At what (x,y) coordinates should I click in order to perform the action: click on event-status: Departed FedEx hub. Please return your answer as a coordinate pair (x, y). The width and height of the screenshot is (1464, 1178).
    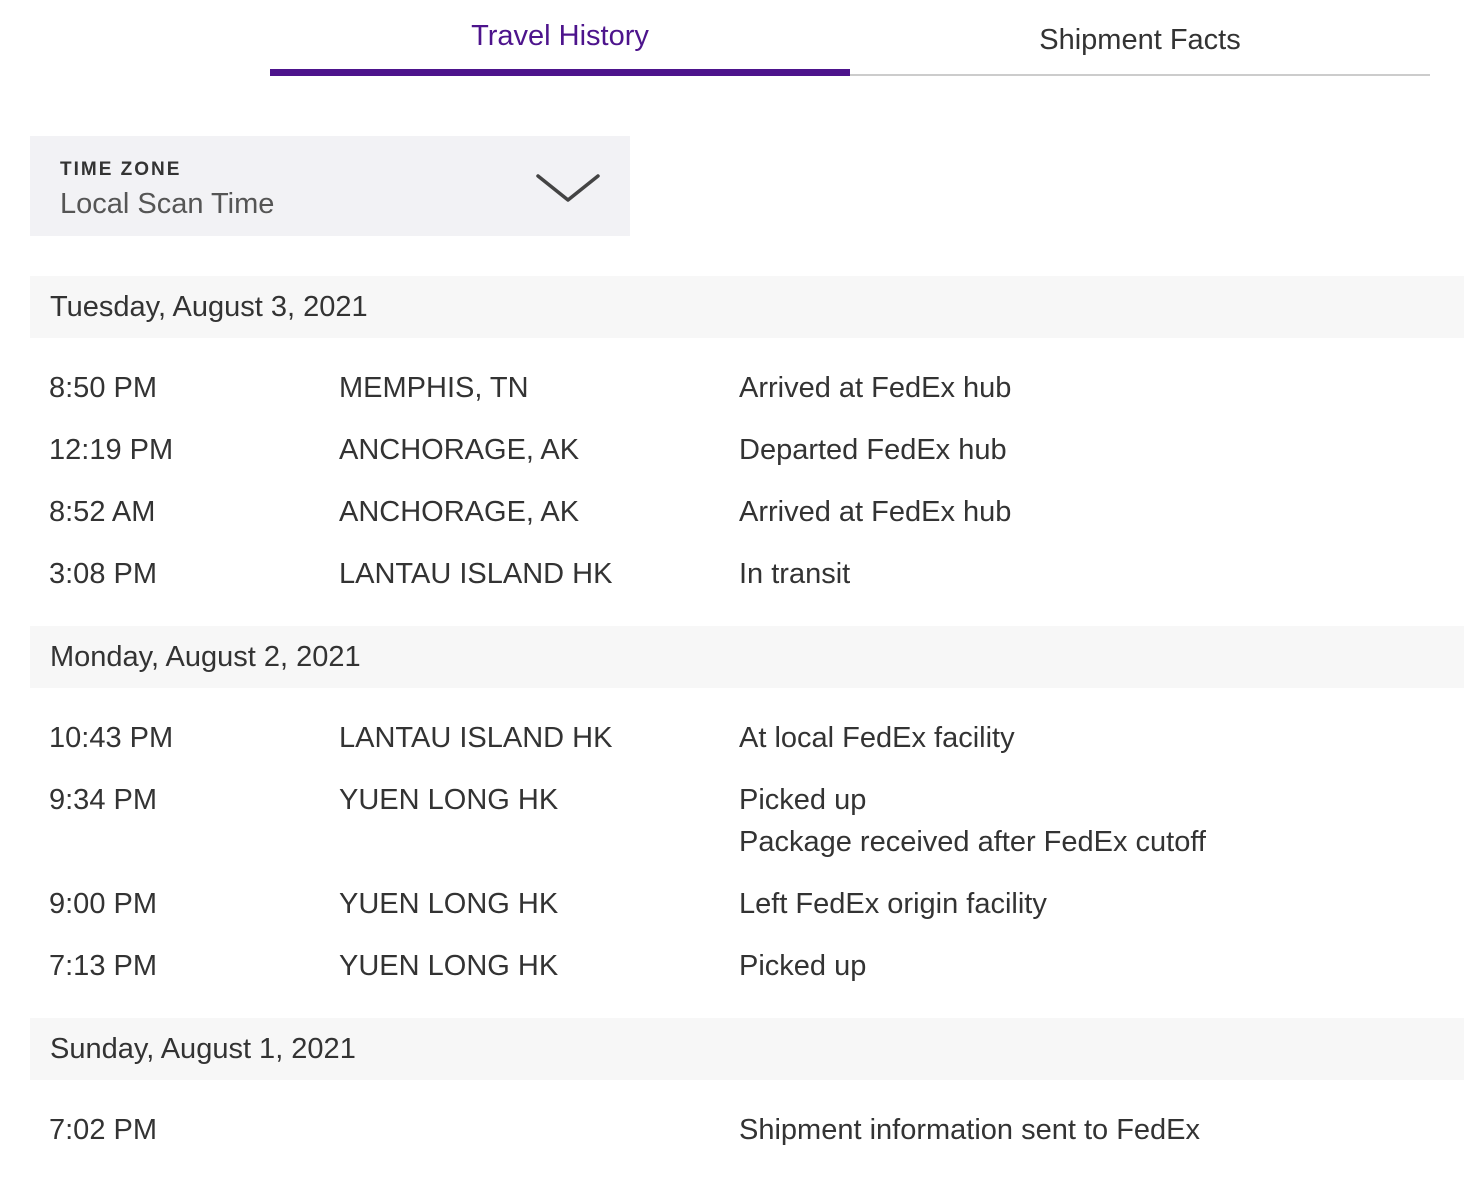
    Looking at the image, I should click on (873, 450).